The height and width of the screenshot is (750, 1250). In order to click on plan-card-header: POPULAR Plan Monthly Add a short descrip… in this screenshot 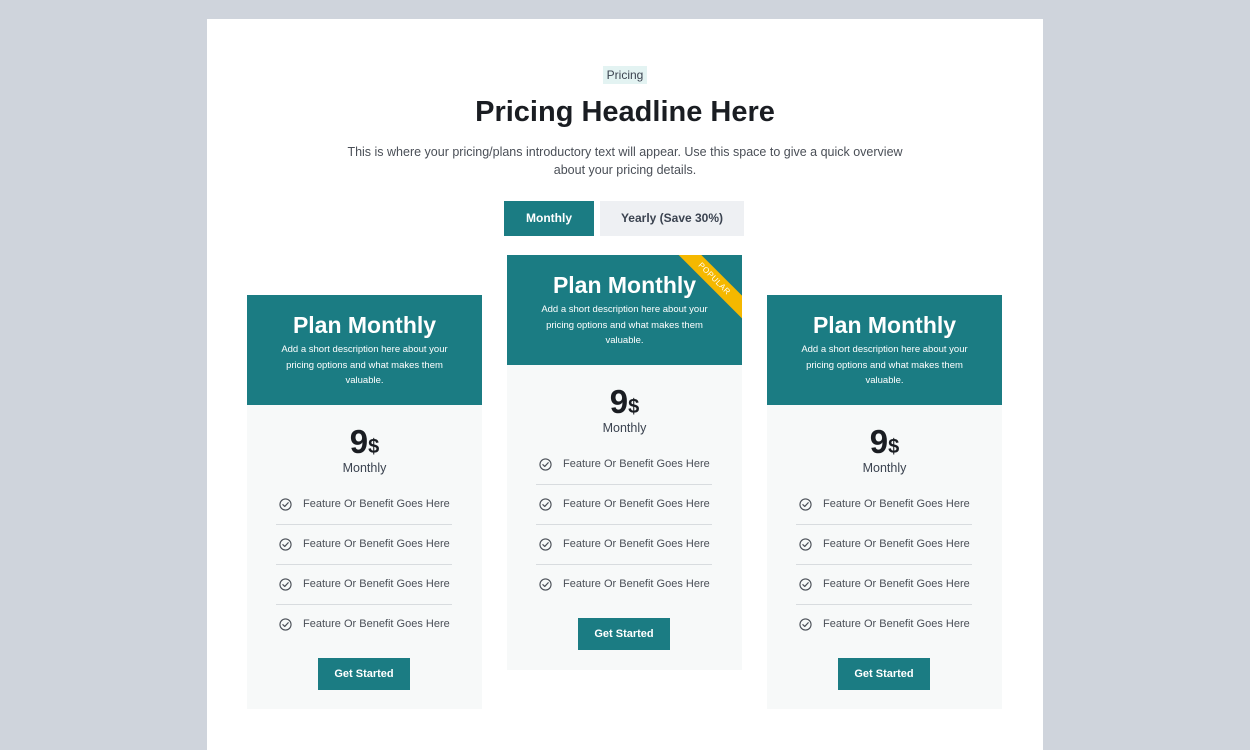, I will do `click(624, 310)`.